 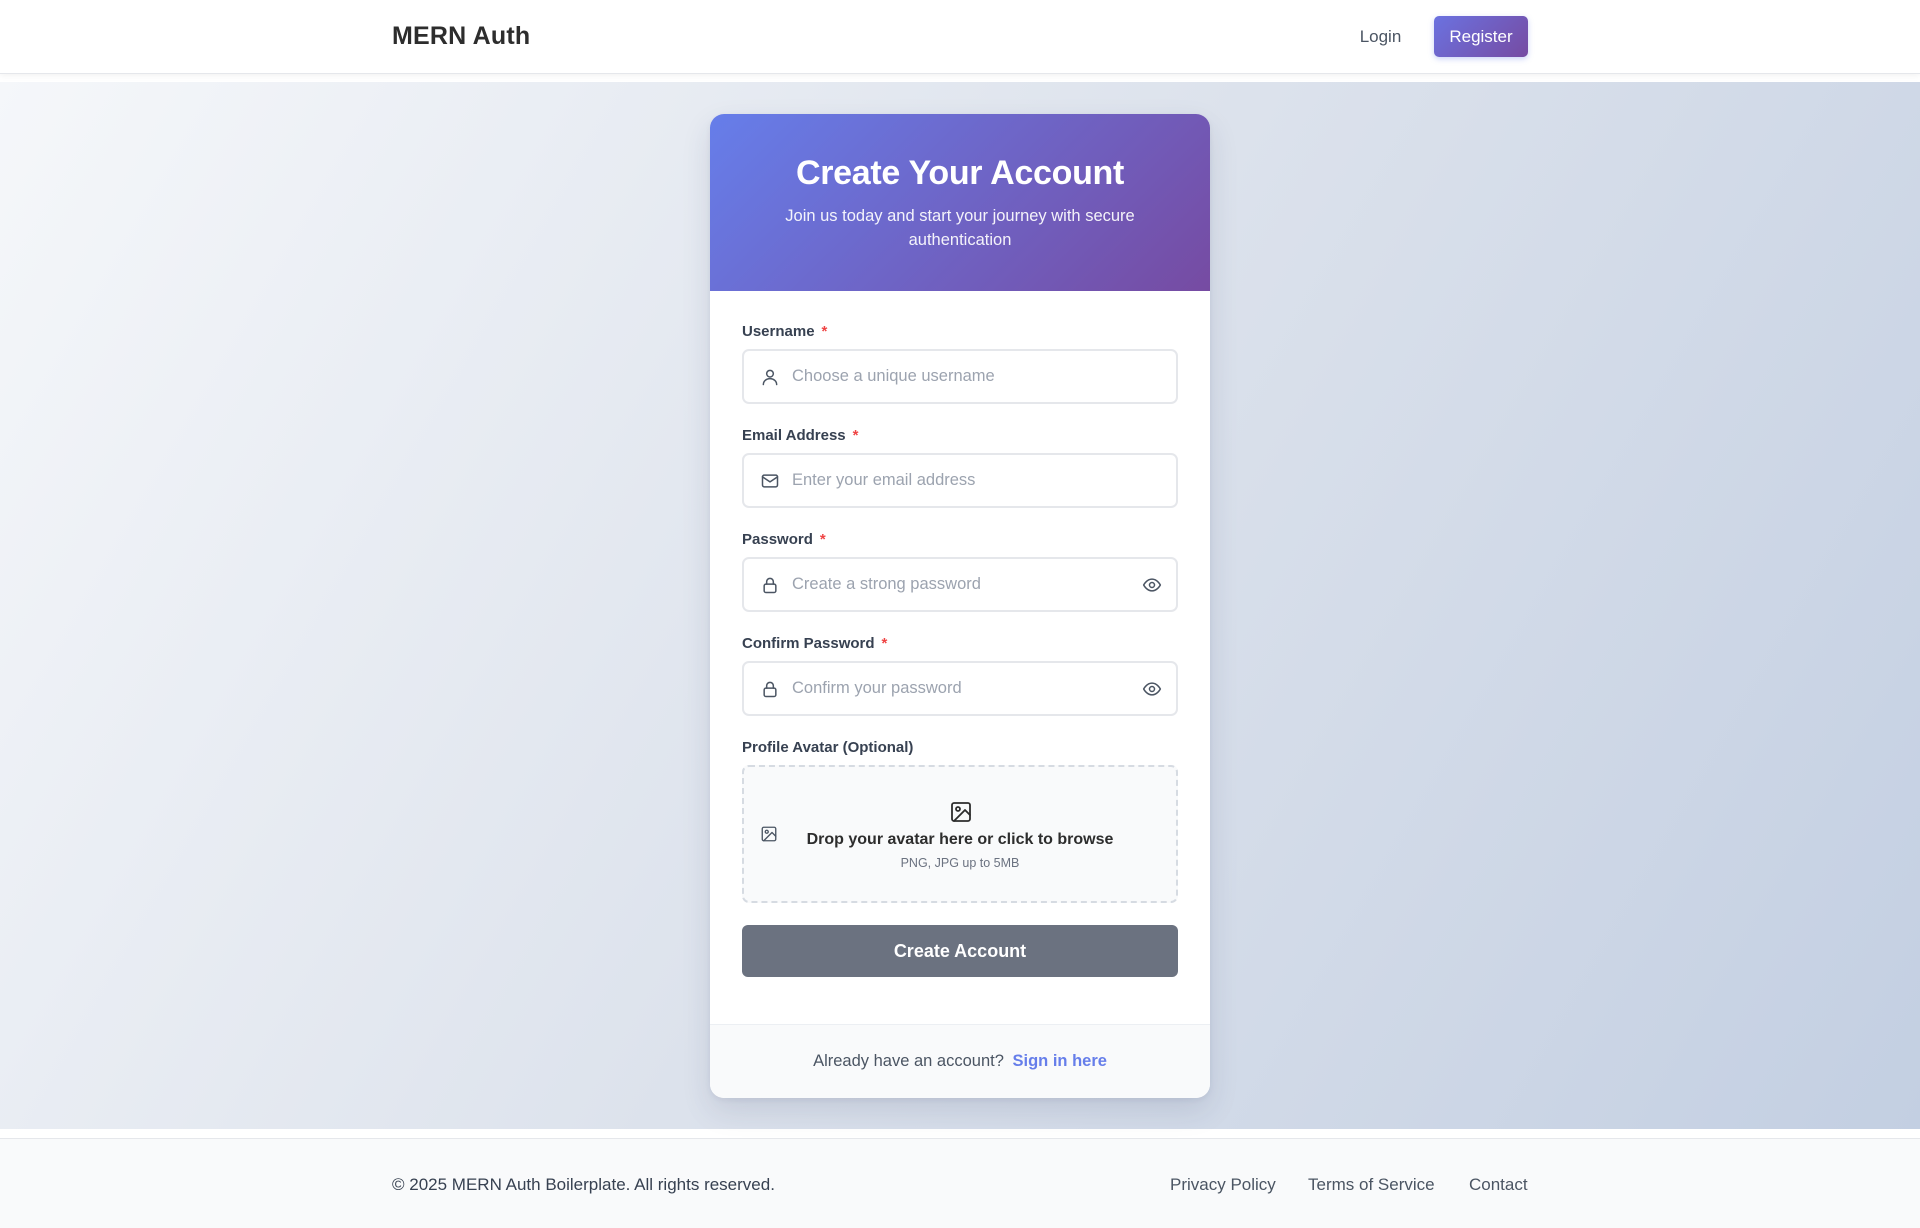 I want to click on username-label: Username *, so click(x=785, y=331).